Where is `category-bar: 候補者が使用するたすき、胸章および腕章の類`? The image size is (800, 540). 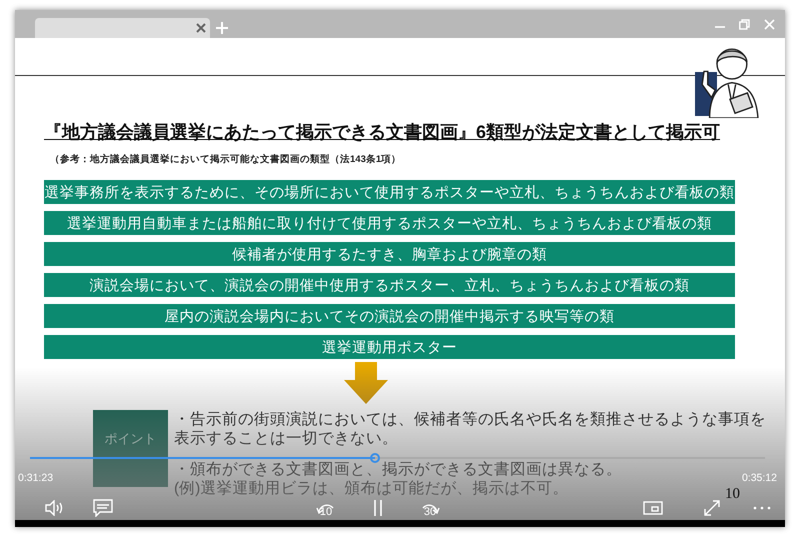 category-bar: 候補者が使用するたすき、胸章および腕章の類 is located at coordinates (389, 254).